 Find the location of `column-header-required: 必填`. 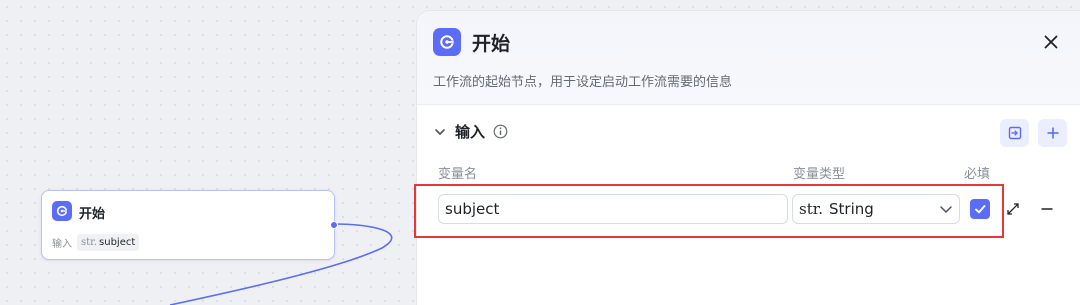

column-header-required: 必填 is located at coordinates (977, 174).